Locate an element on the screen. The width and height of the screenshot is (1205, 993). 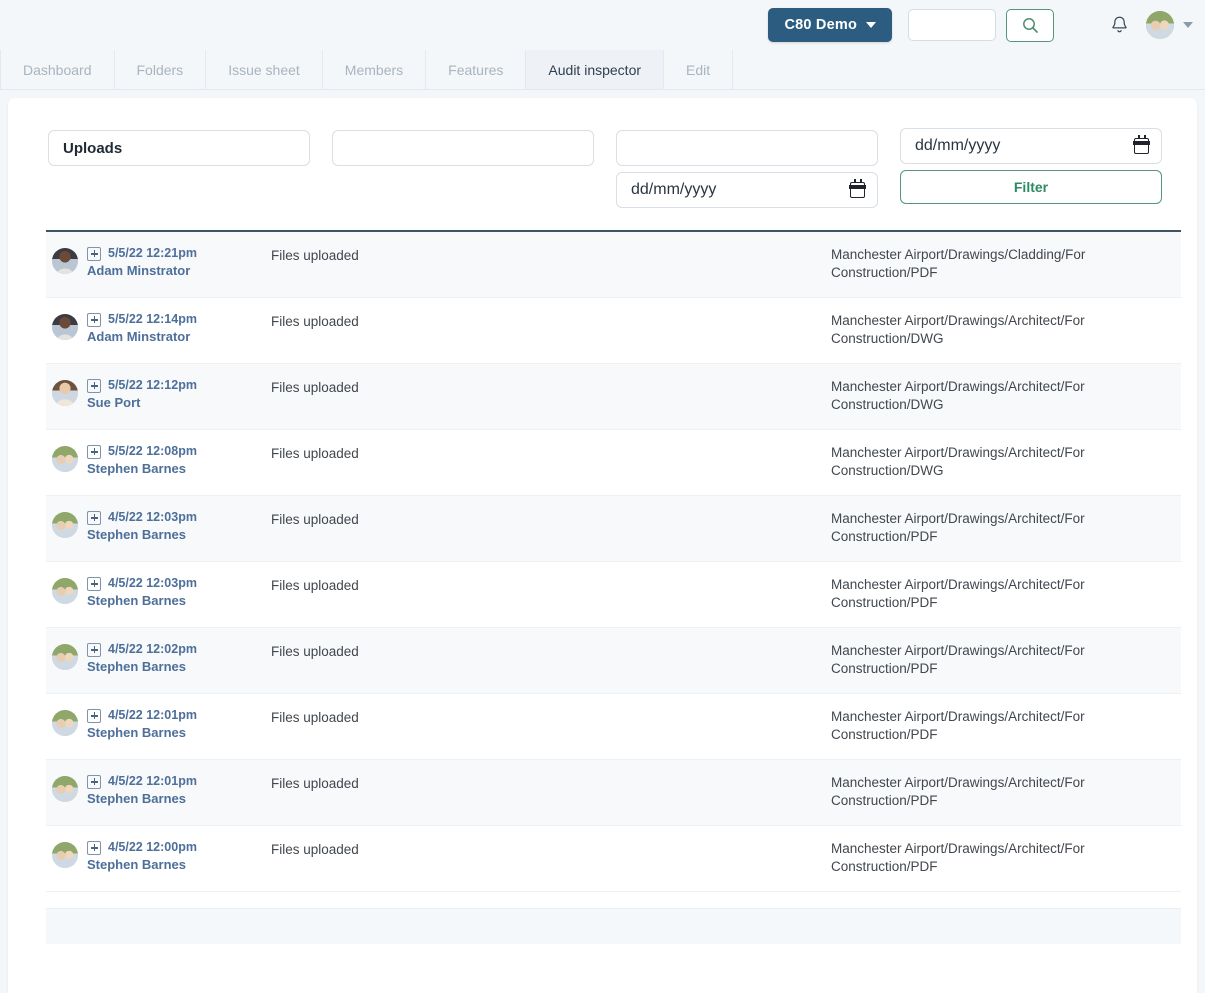
event-type-input is located at coordinates (179, 148).